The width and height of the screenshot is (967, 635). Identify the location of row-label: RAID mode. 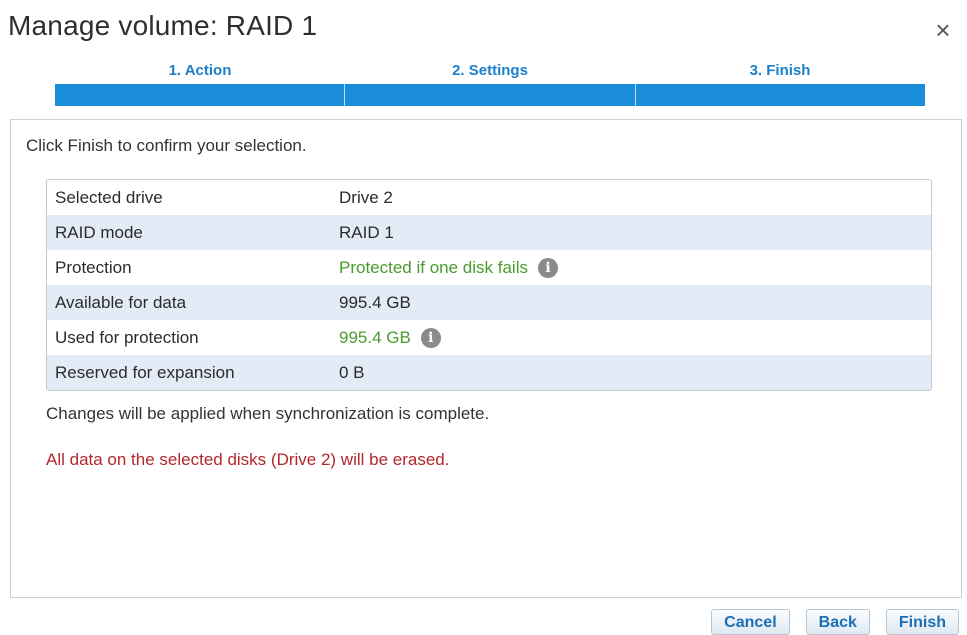
(99, 232).